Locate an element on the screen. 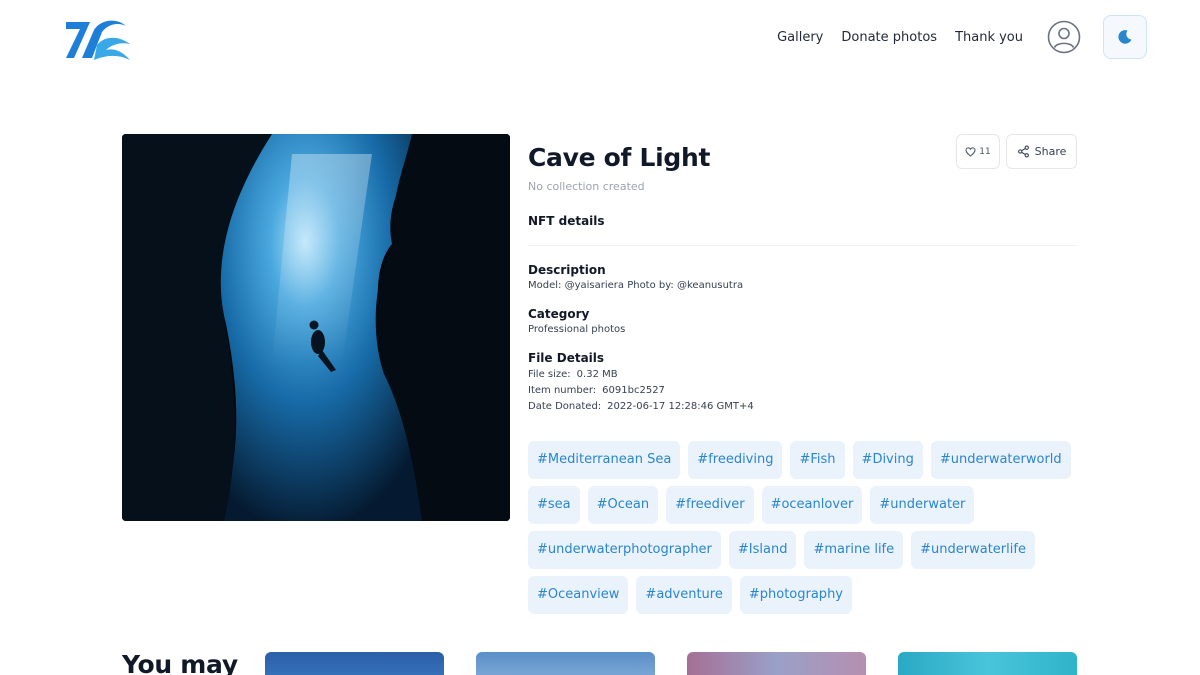  date-donated-row: Date Donated: 2022-06-17 12:28:46 GMT+4 is located at coordinates (802, 407).